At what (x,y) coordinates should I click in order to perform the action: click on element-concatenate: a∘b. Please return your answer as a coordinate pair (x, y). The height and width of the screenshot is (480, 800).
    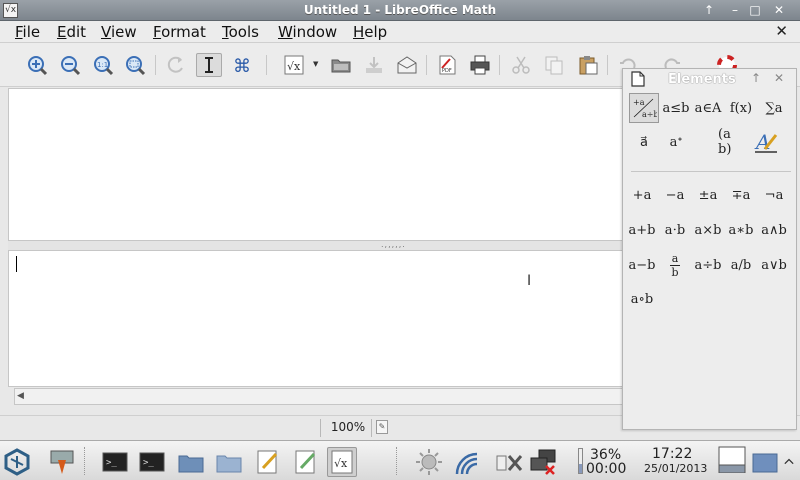
    Looking at the image, I should click on (642, 299).